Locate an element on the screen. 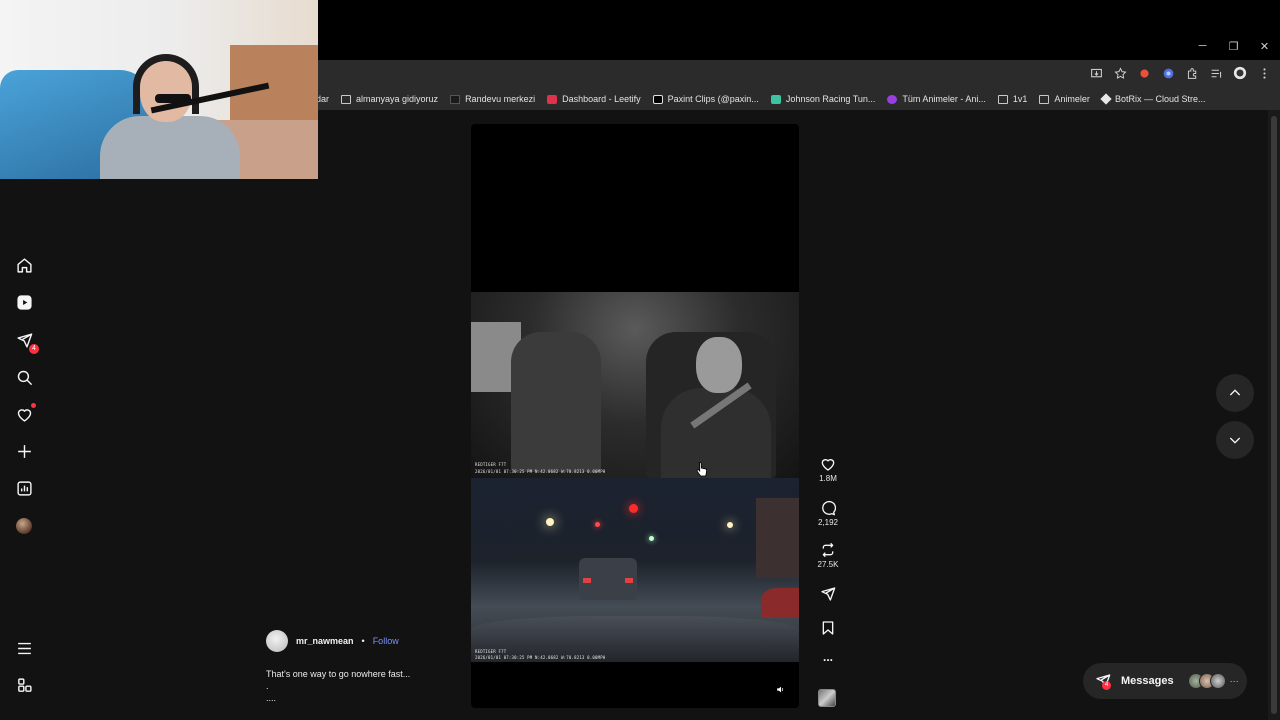 This screenshot has width=1280, height=720. original-audio-thumbnail is located at coordinates (827, 698).